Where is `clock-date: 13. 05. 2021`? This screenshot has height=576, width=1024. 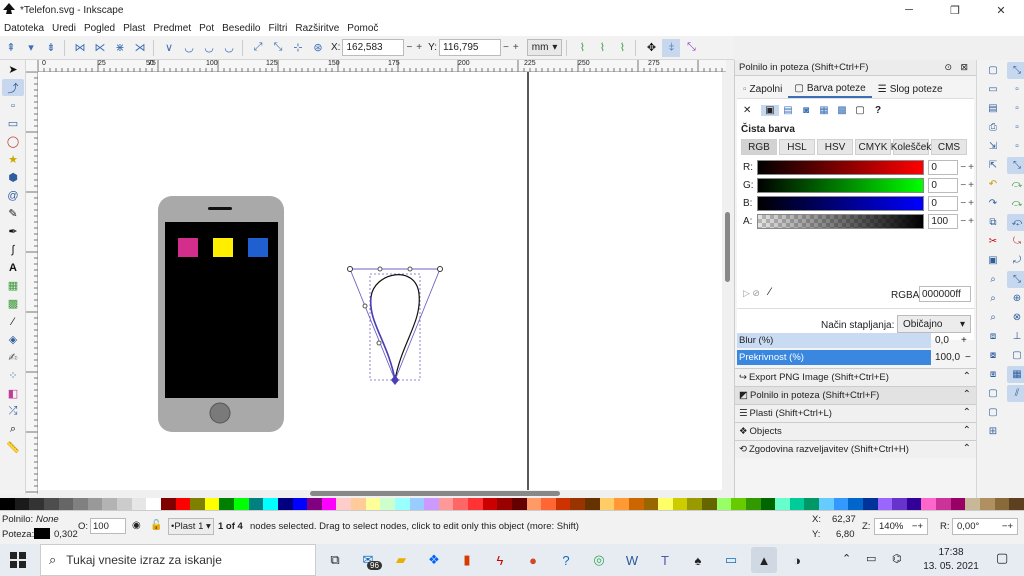
clock-date: 13. 05. 2021 is located at coordinates (951, 566).